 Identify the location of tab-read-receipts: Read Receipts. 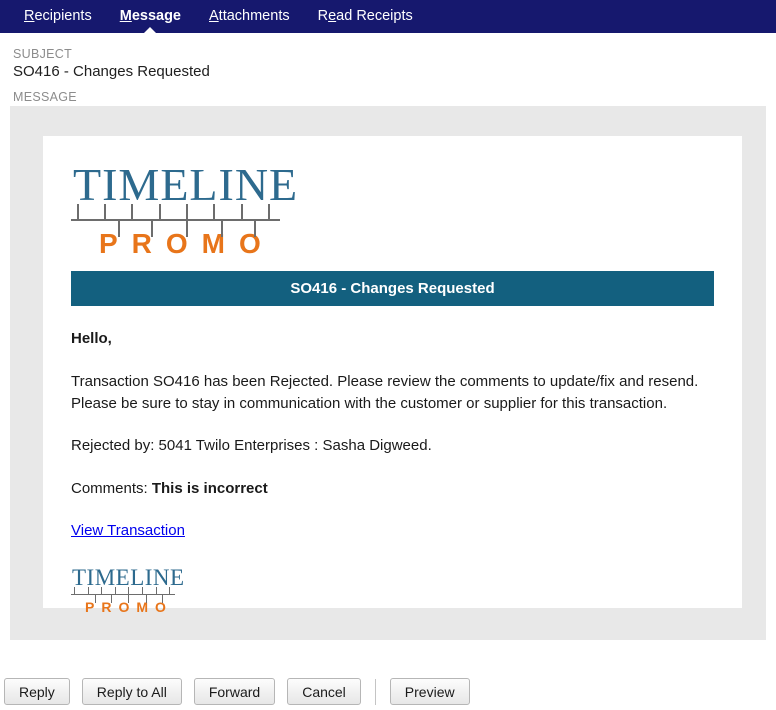
(365, 16).